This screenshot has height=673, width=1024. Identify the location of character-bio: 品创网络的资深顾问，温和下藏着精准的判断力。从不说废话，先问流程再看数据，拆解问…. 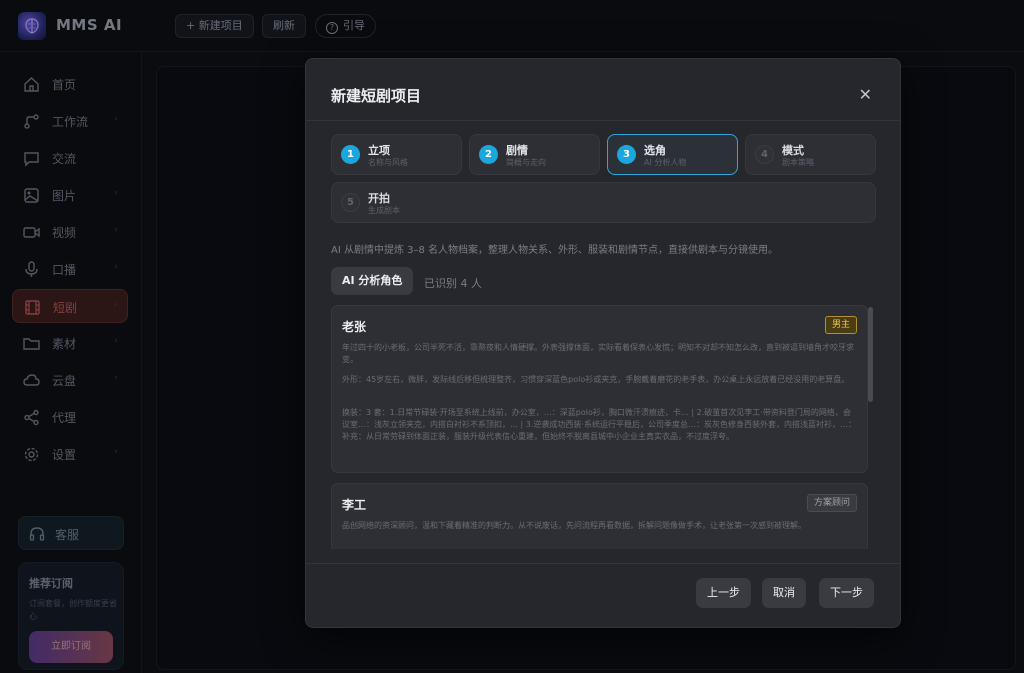
(574, 525).